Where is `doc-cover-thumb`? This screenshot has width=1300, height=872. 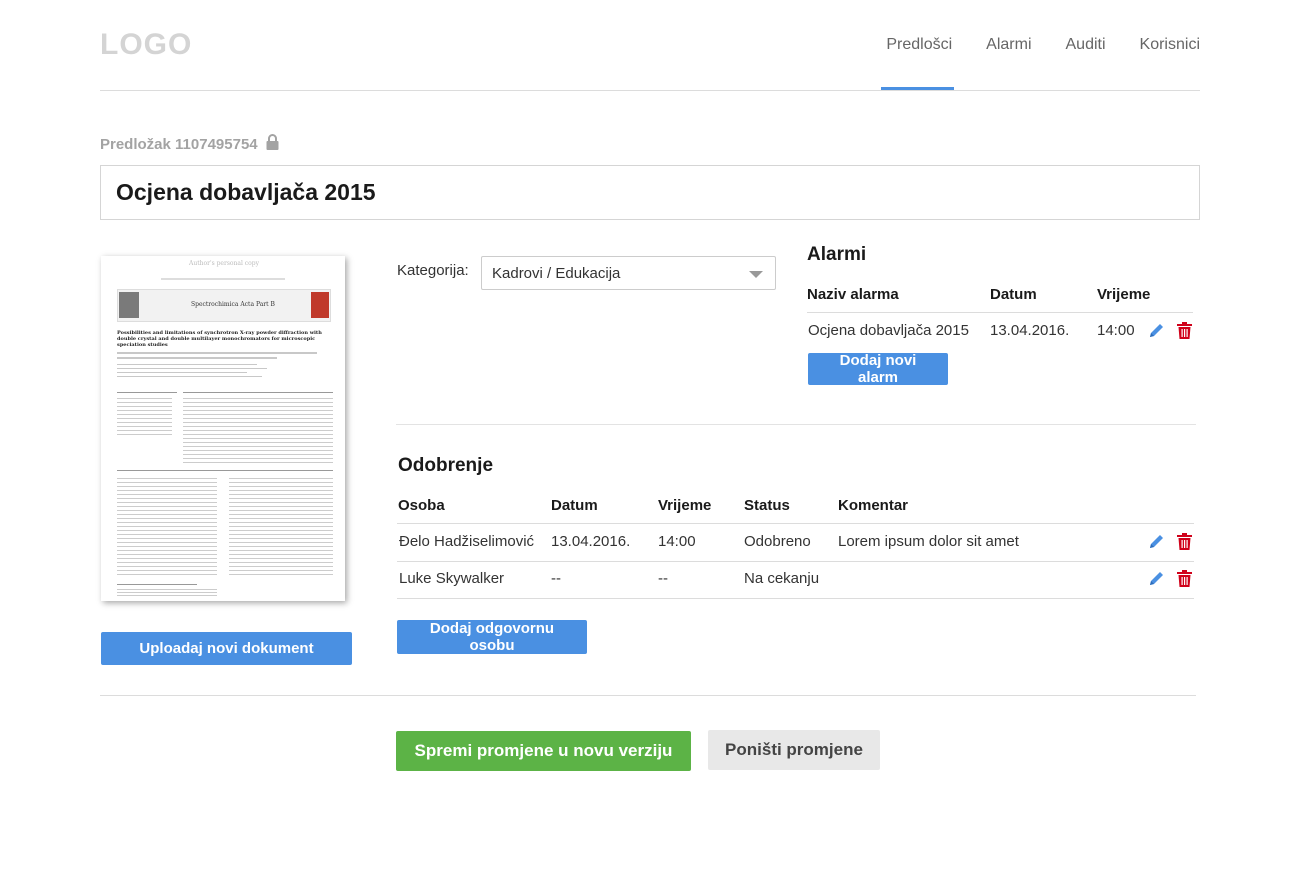
doc-cover-thumb is located at coordinates (320, 305).